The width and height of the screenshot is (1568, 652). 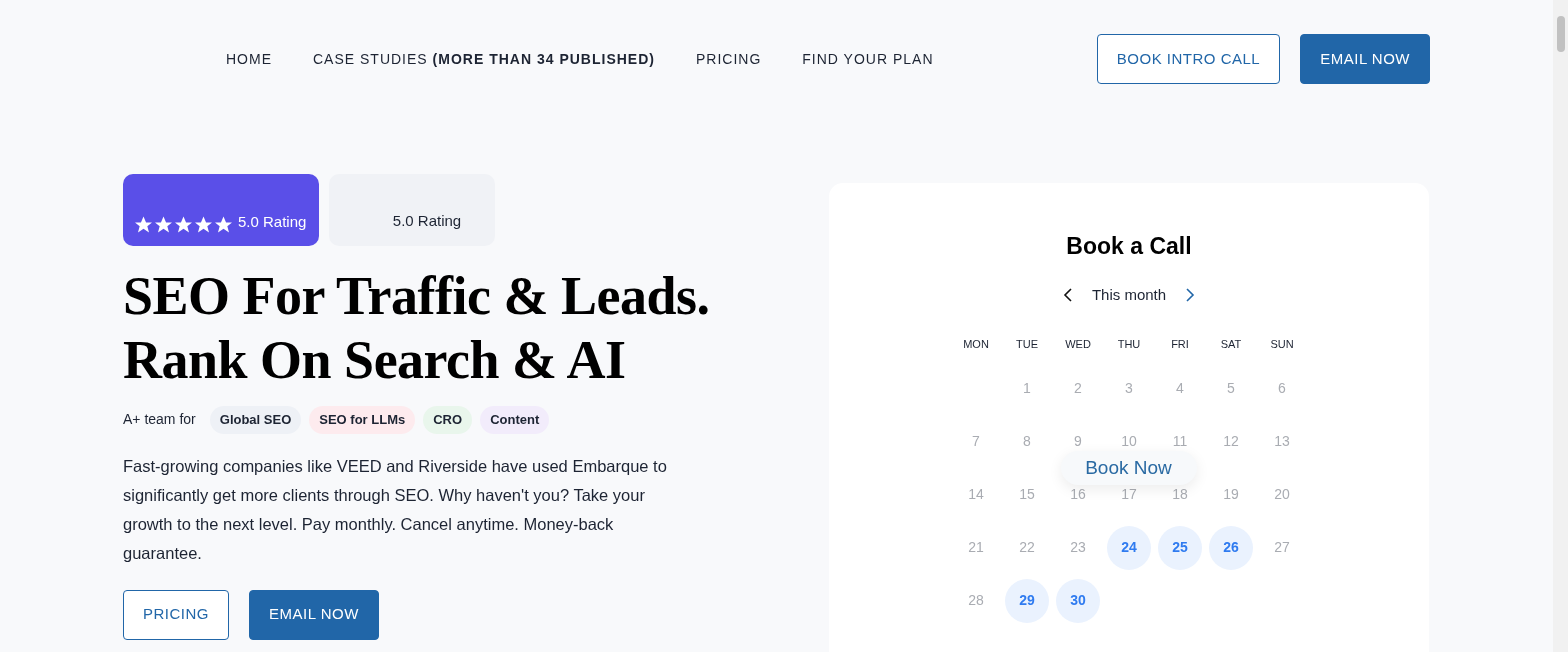 What do you see at coordinates (1078, 494) in the screenshot?
I see `calendar-day: 16` at bounding box center [1078, 494].